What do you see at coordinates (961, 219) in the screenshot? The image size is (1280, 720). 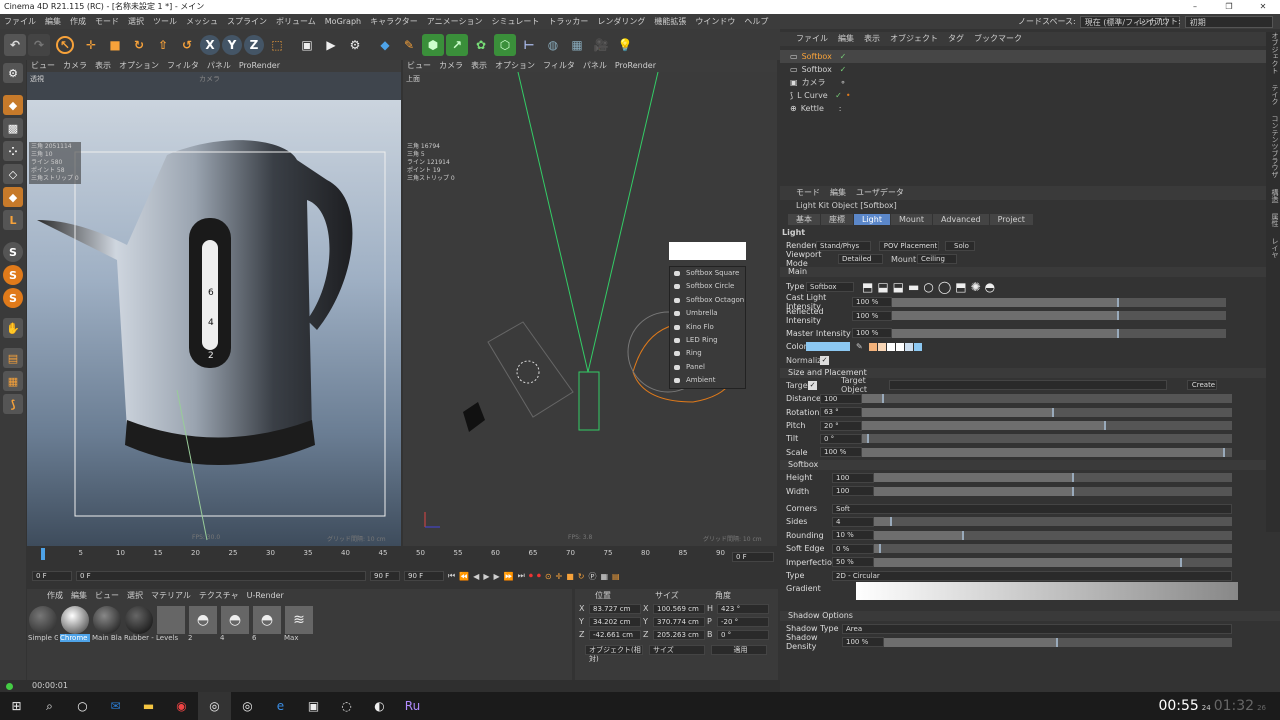 I see `tab-advanced: Advanced` at bounding box center [961, 219].